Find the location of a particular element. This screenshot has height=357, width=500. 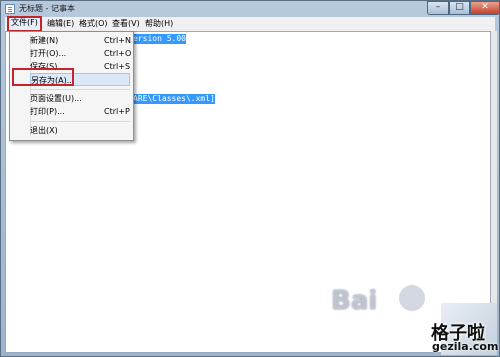

maximize-button: □ is located at coordinates (459, 8).